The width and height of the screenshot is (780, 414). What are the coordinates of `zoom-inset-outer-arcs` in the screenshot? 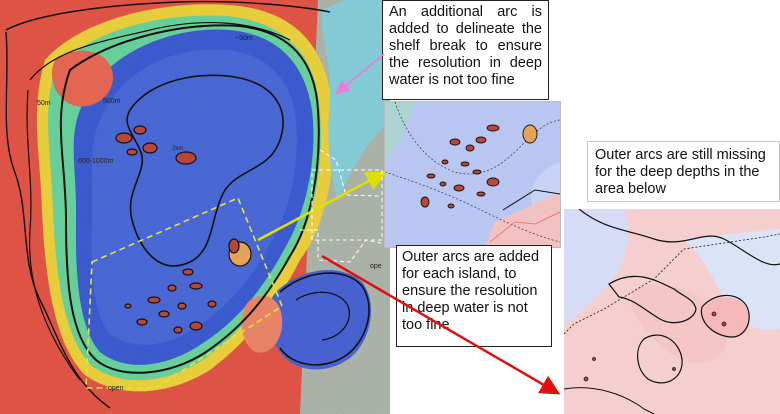 It's located at (672, 311).